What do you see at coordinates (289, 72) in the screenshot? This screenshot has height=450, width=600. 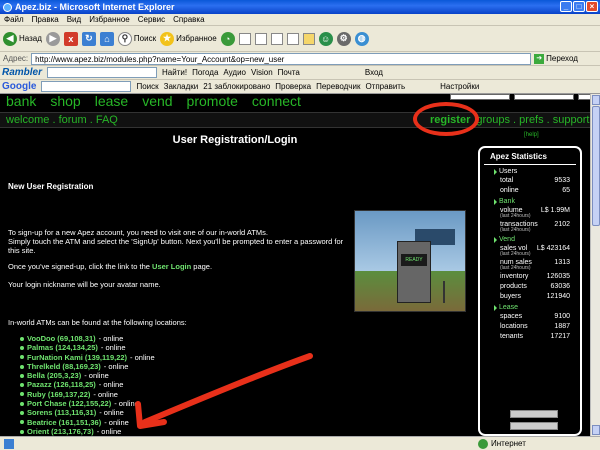 I see `rambler-mail: Почта` at bounding box center [289, 72].